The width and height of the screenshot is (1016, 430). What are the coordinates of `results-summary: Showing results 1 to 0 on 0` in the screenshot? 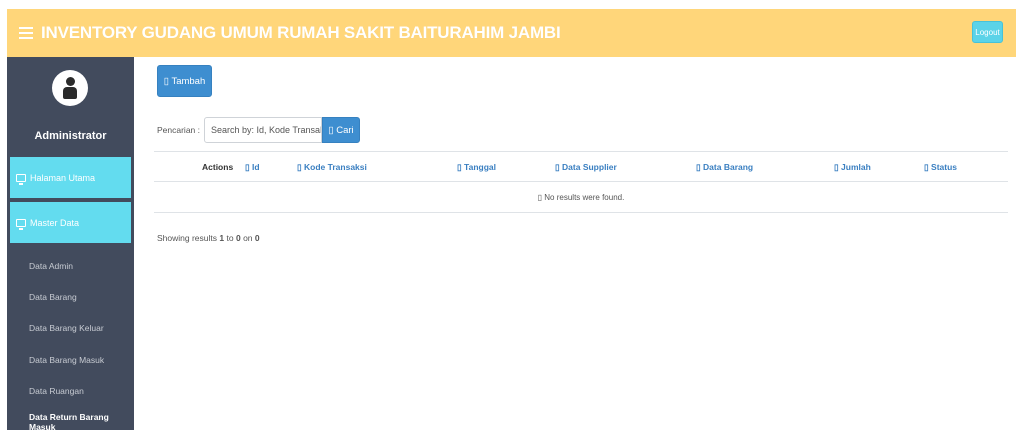 It's located at (208, 238).